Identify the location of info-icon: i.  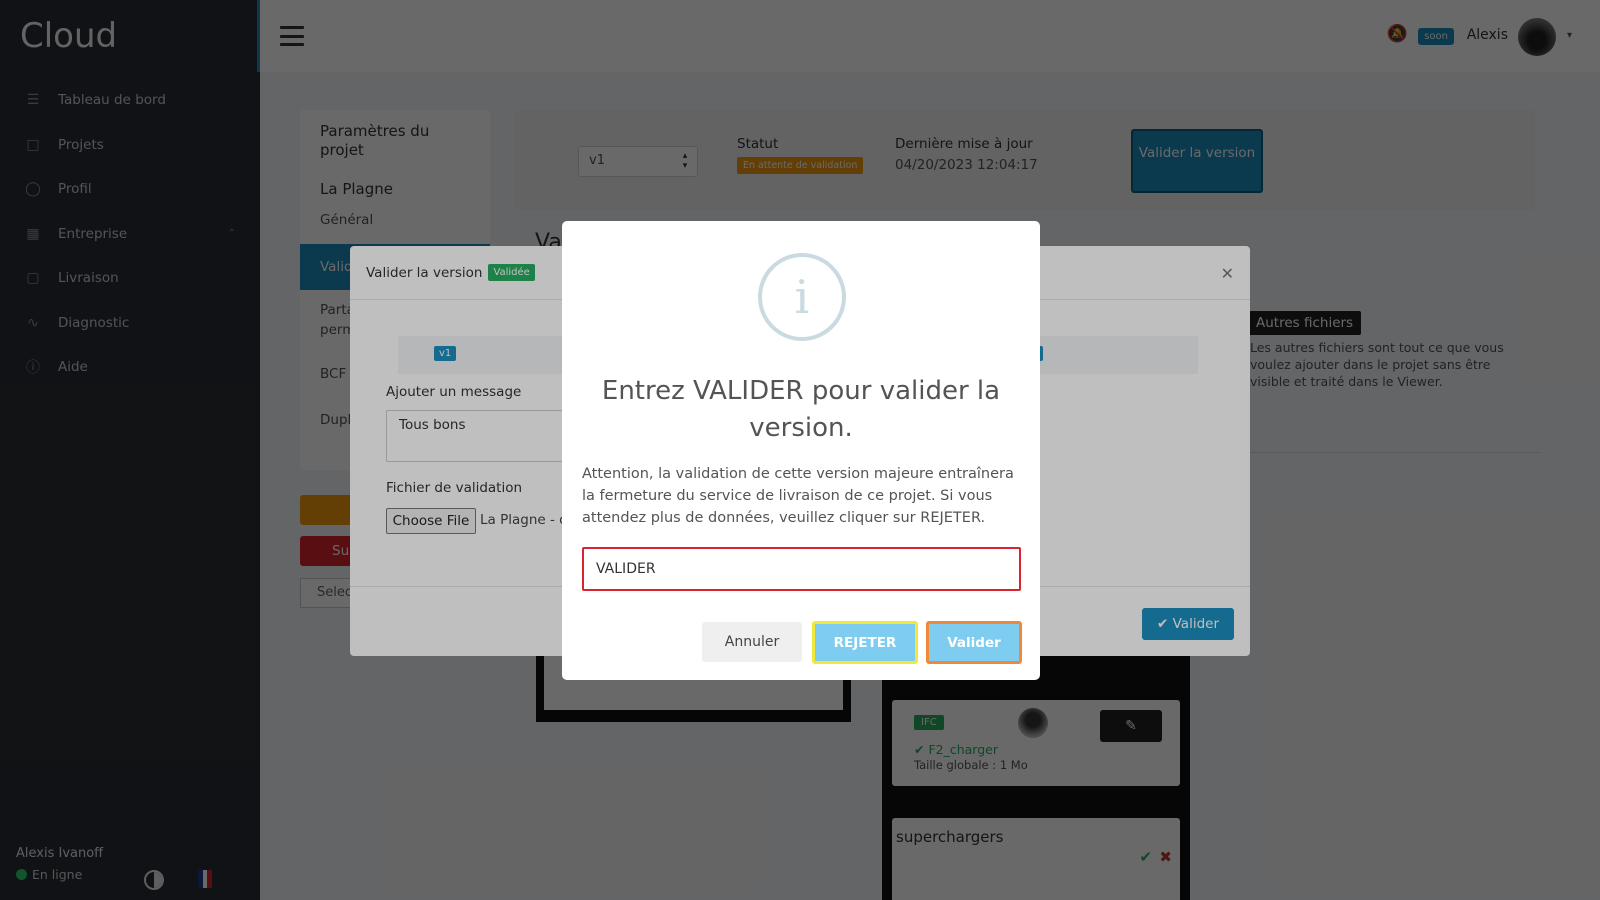
(802, 297).